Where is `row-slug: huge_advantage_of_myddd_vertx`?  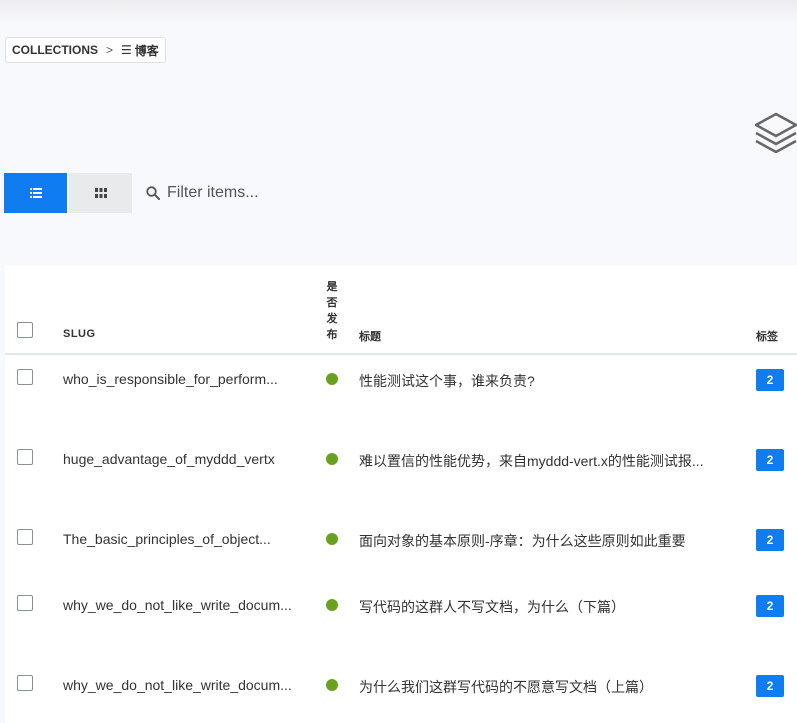 row-slug: huge_advantage_of_myddd_vertx is located at coordinates (169, 459).